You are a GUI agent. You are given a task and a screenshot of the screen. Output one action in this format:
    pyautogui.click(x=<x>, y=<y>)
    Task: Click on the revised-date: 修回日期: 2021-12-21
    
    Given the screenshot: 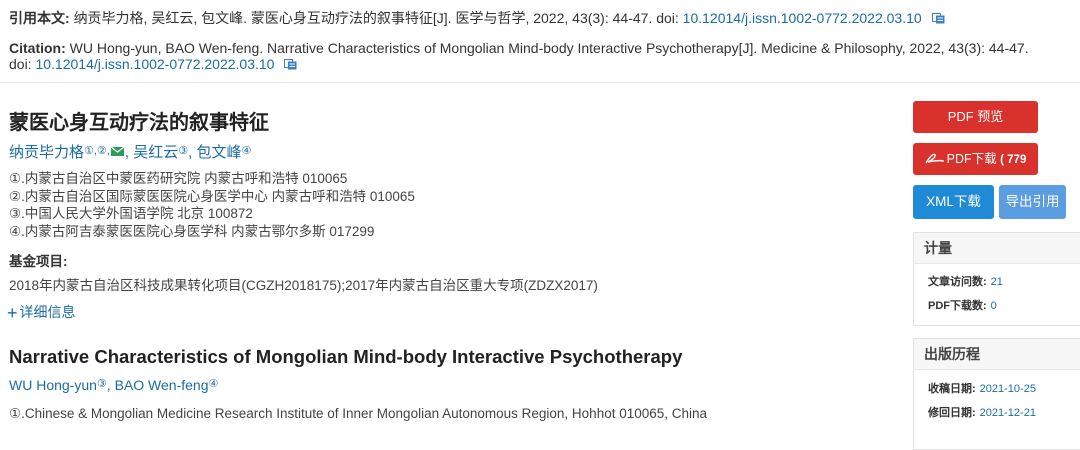 What is the action you would take?
    pyautogui.click(x=997, y=413)
    